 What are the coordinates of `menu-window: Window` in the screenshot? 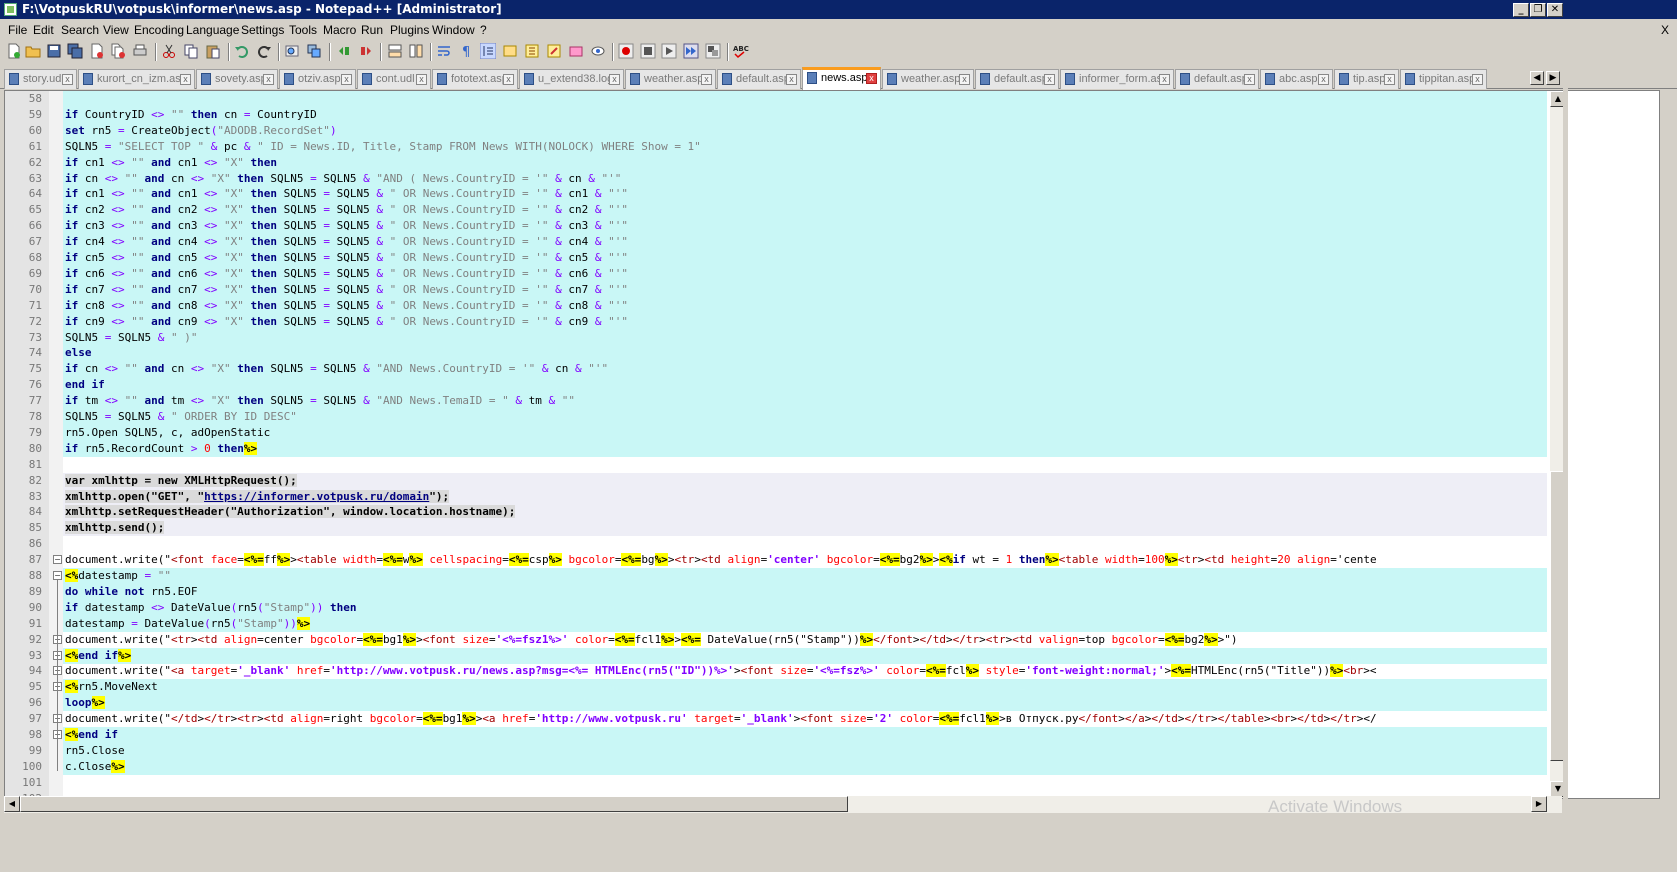 It's located at (453, 30).